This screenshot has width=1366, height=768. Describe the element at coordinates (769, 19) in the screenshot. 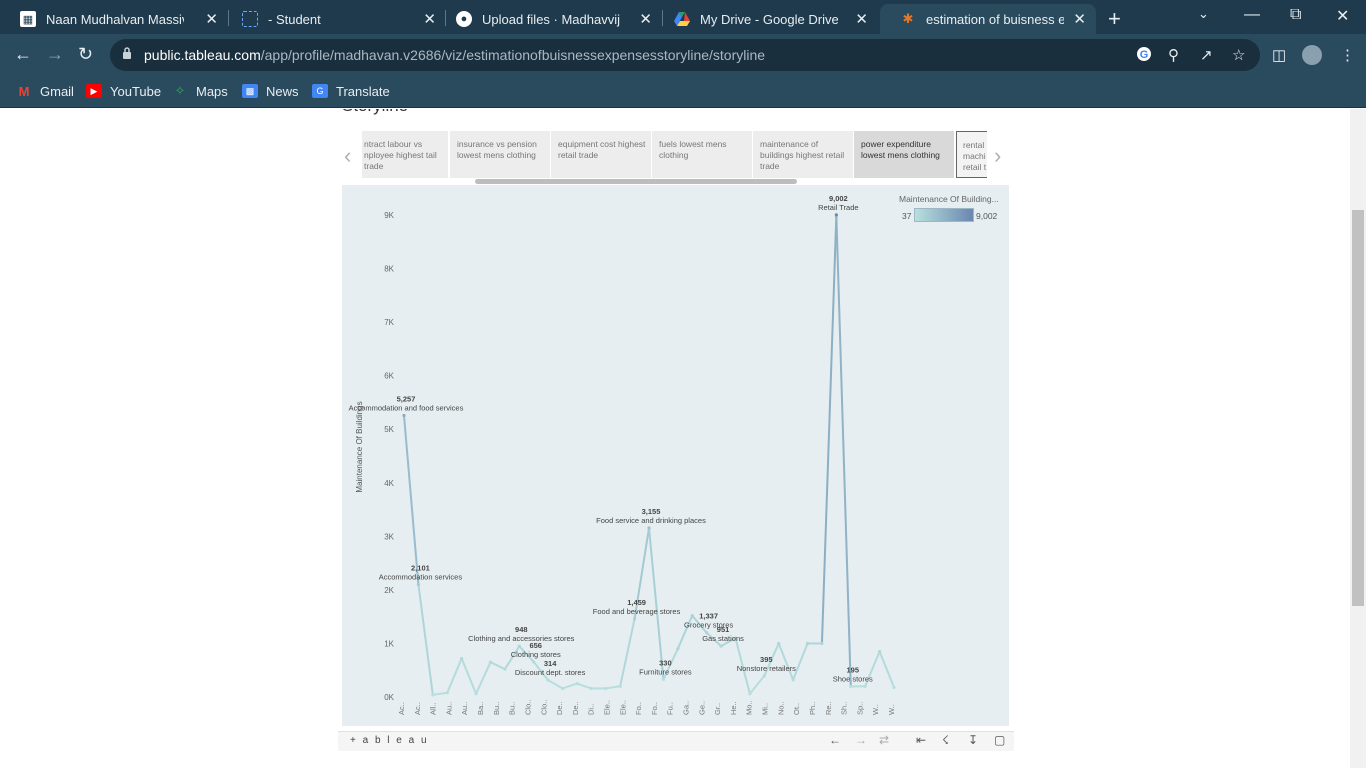

I see `tab-title: My Drive - Google Drive` at that location.